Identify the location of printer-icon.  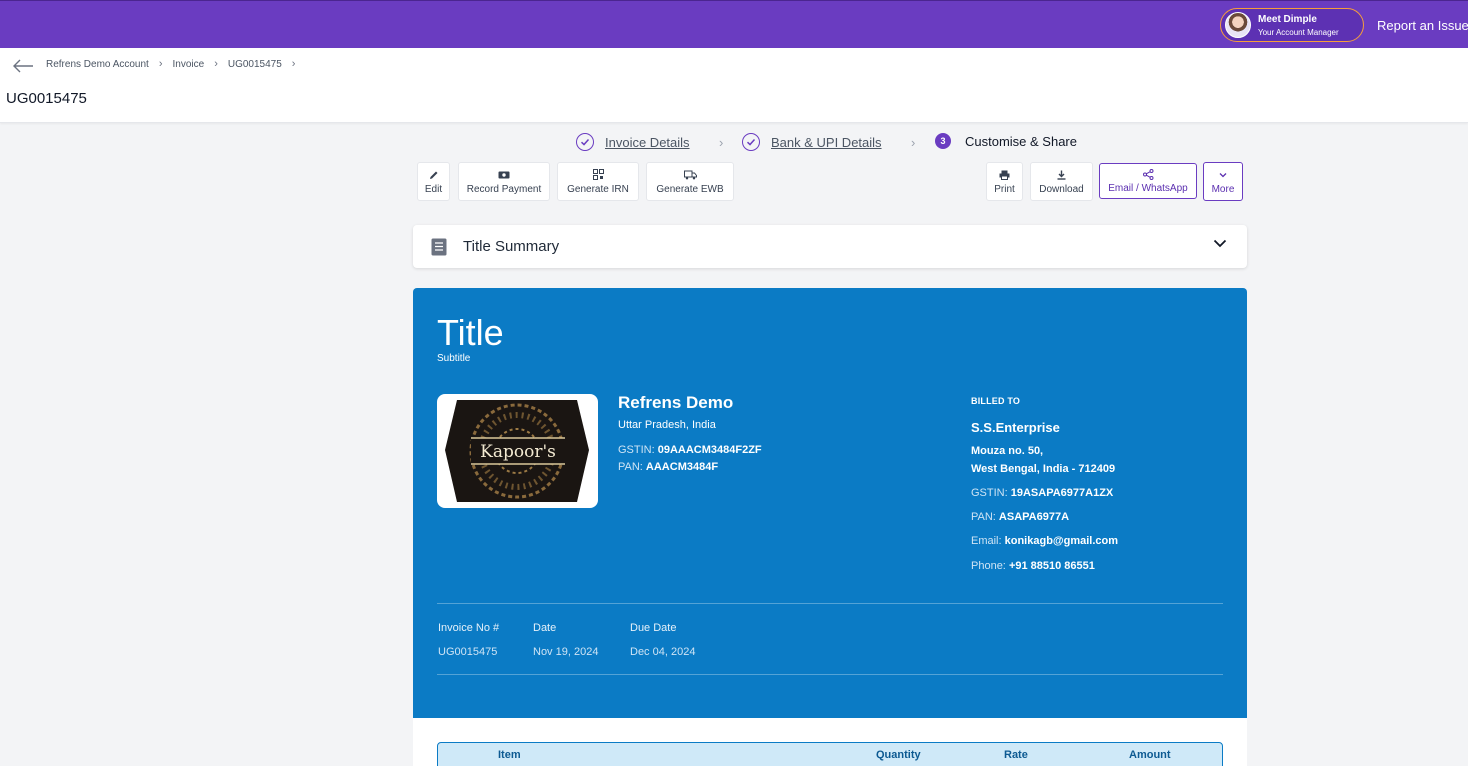
(1004, 175).